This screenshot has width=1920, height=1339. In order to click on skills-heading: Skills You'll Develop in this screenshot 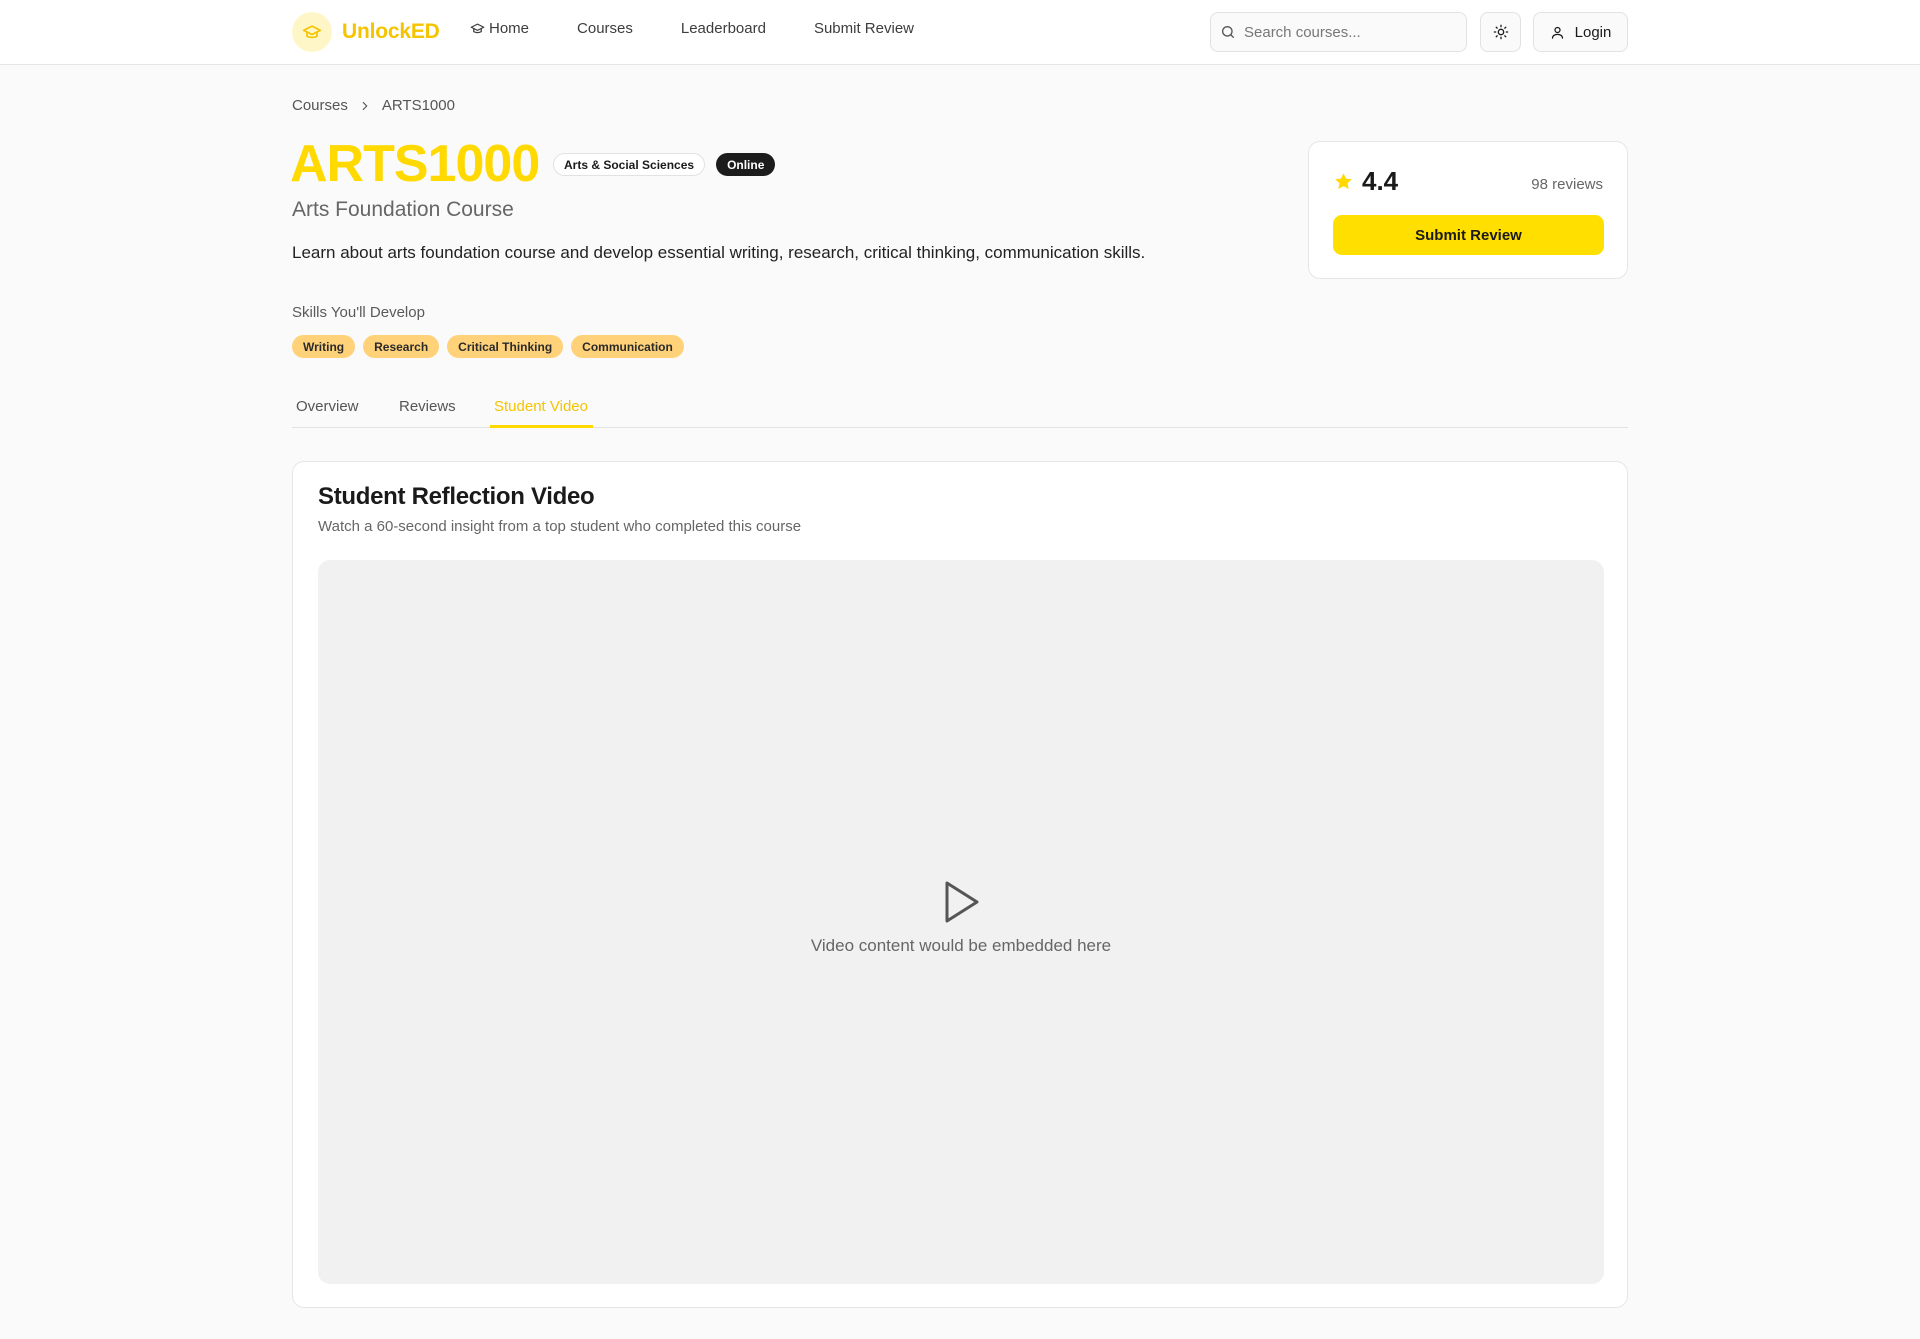, I will do `click(358, 312)`.